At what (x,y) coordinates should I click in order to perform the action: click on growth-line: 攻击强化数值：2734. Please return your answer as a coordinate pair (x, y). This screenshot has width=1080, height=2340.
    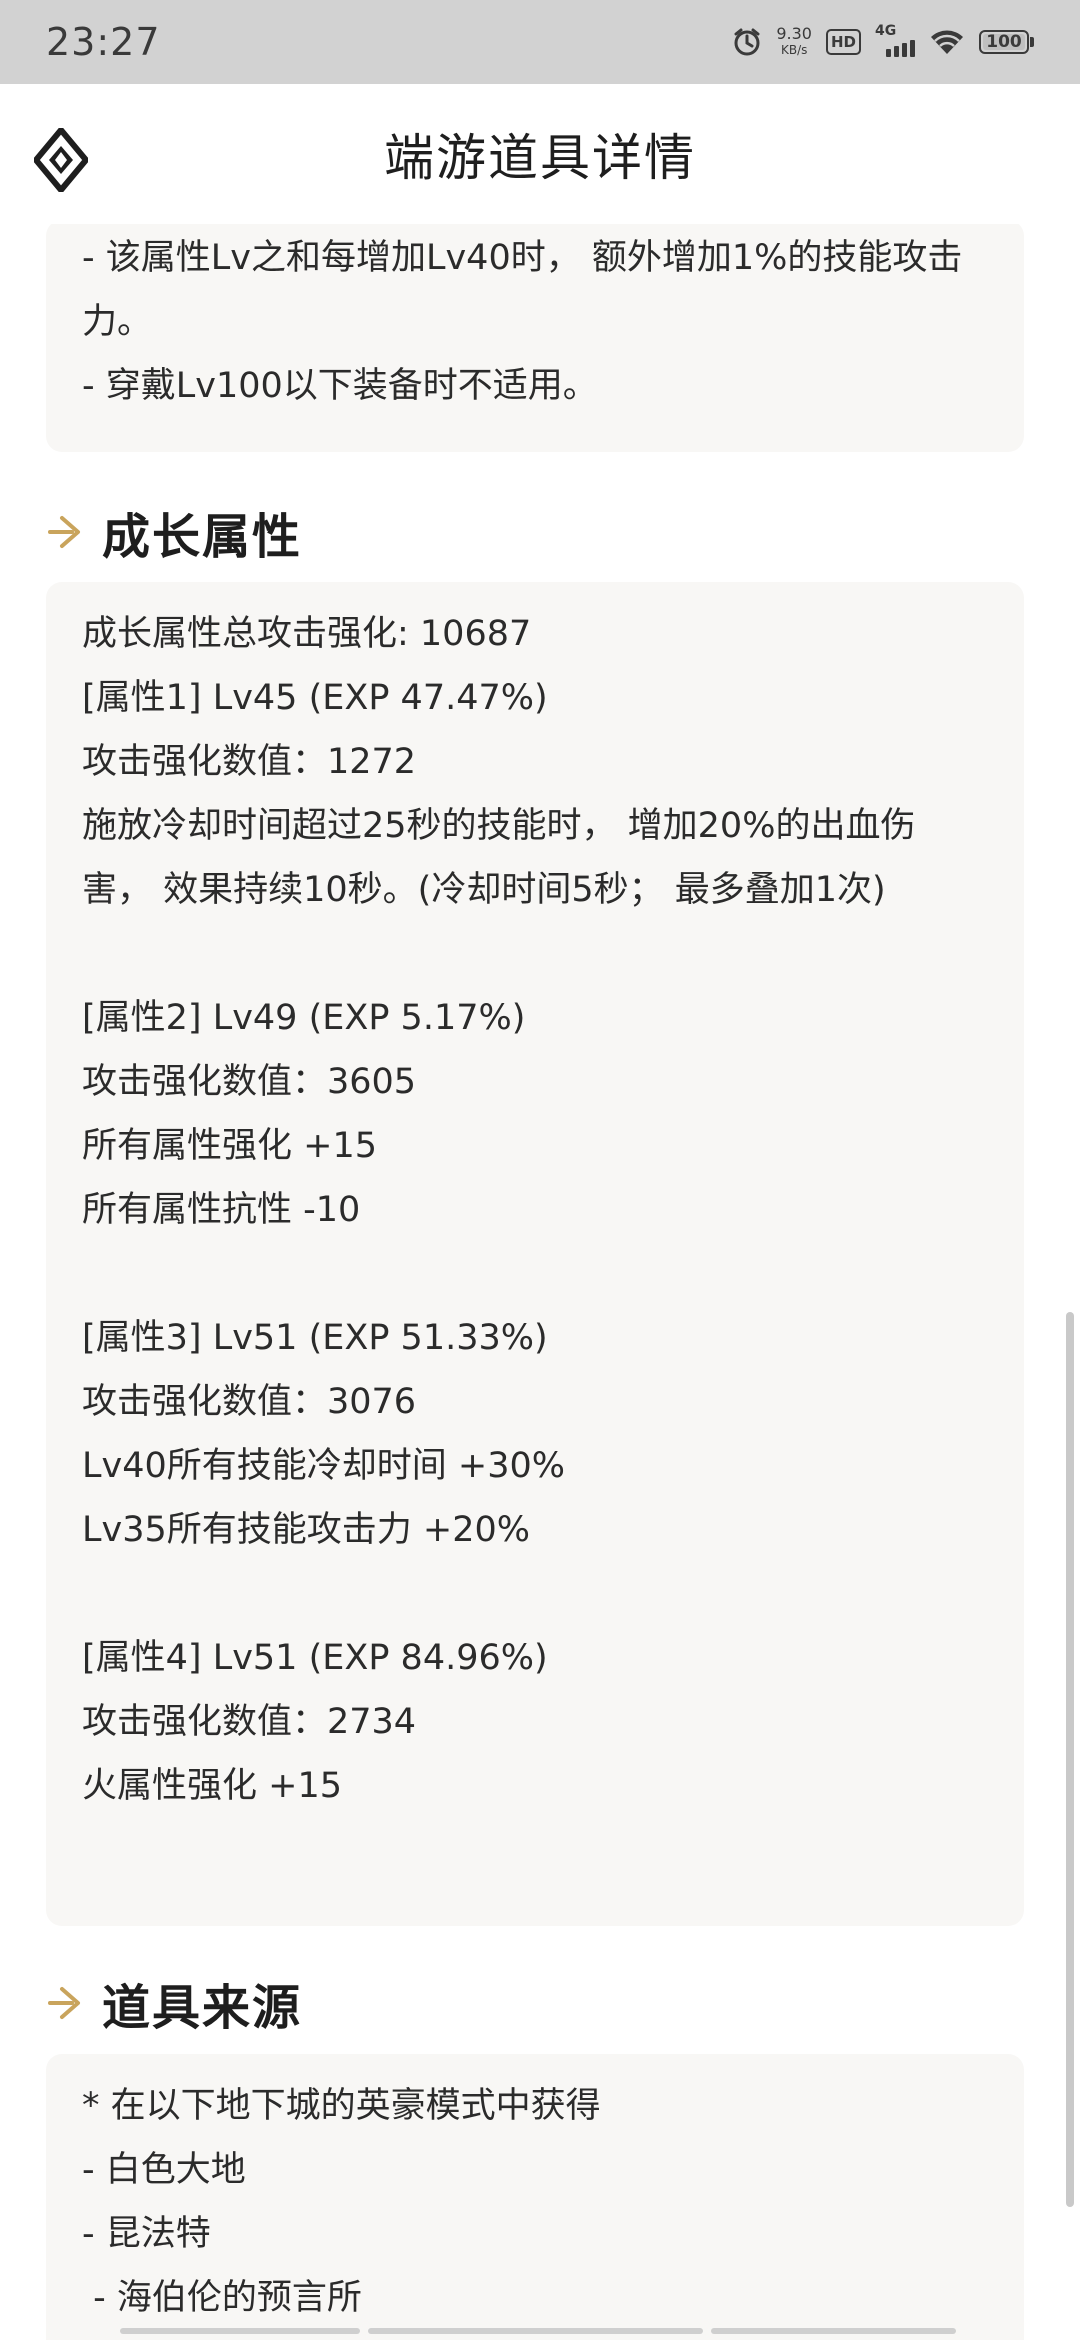
    Looking at the image, I should click on (249, 1722).